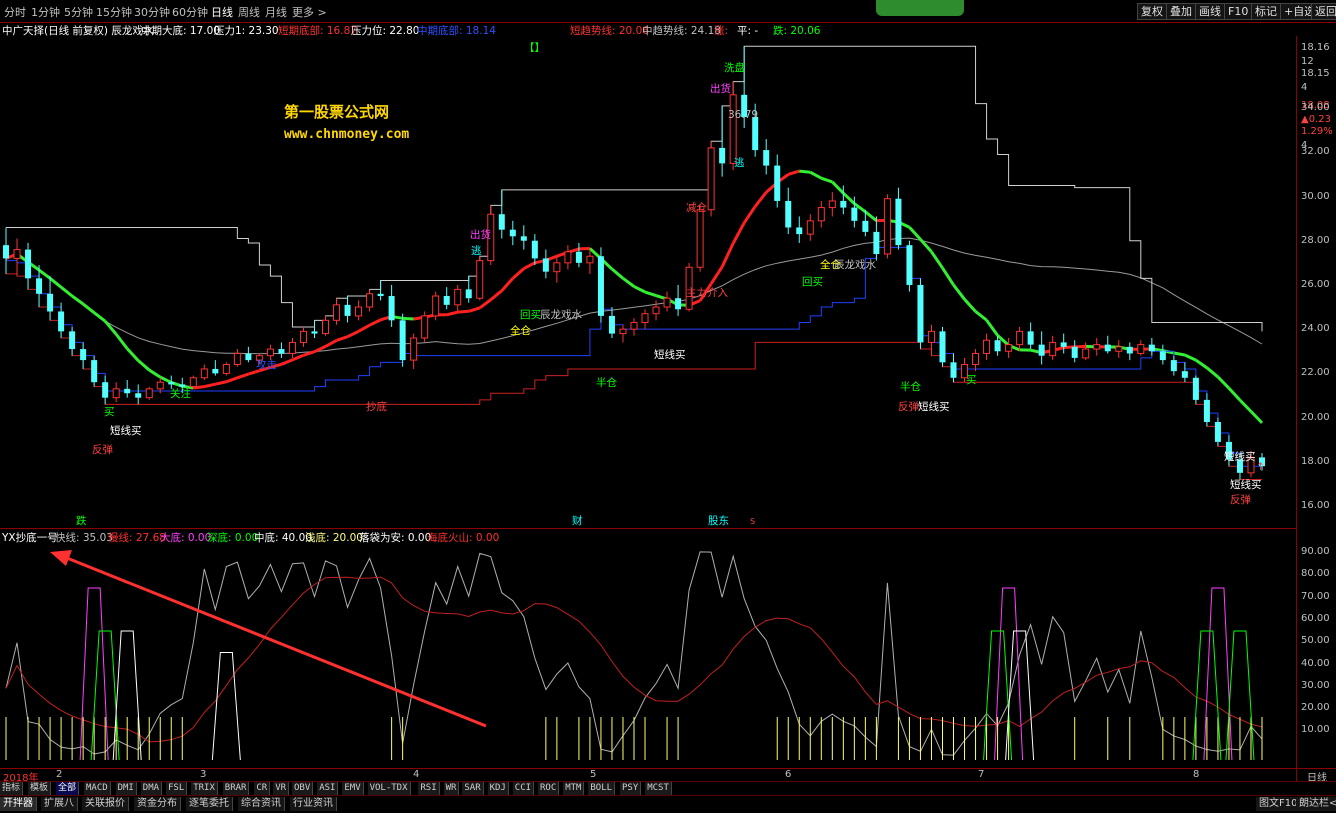 This screenshot has width=1336, height=813. I want to click on indicator-tab: KDJ, so click(498, 788).